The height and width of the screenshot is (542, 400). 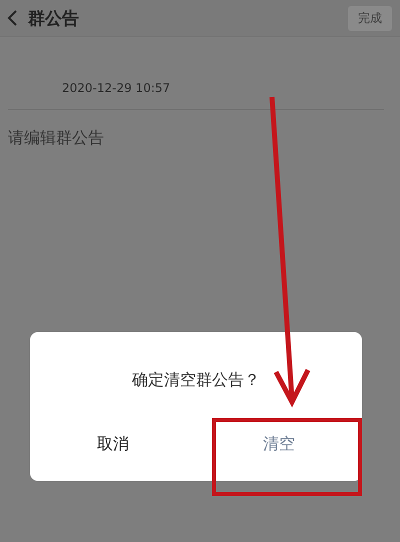 I want to click on confirm-button: 清空, so click(x=279, y=444).